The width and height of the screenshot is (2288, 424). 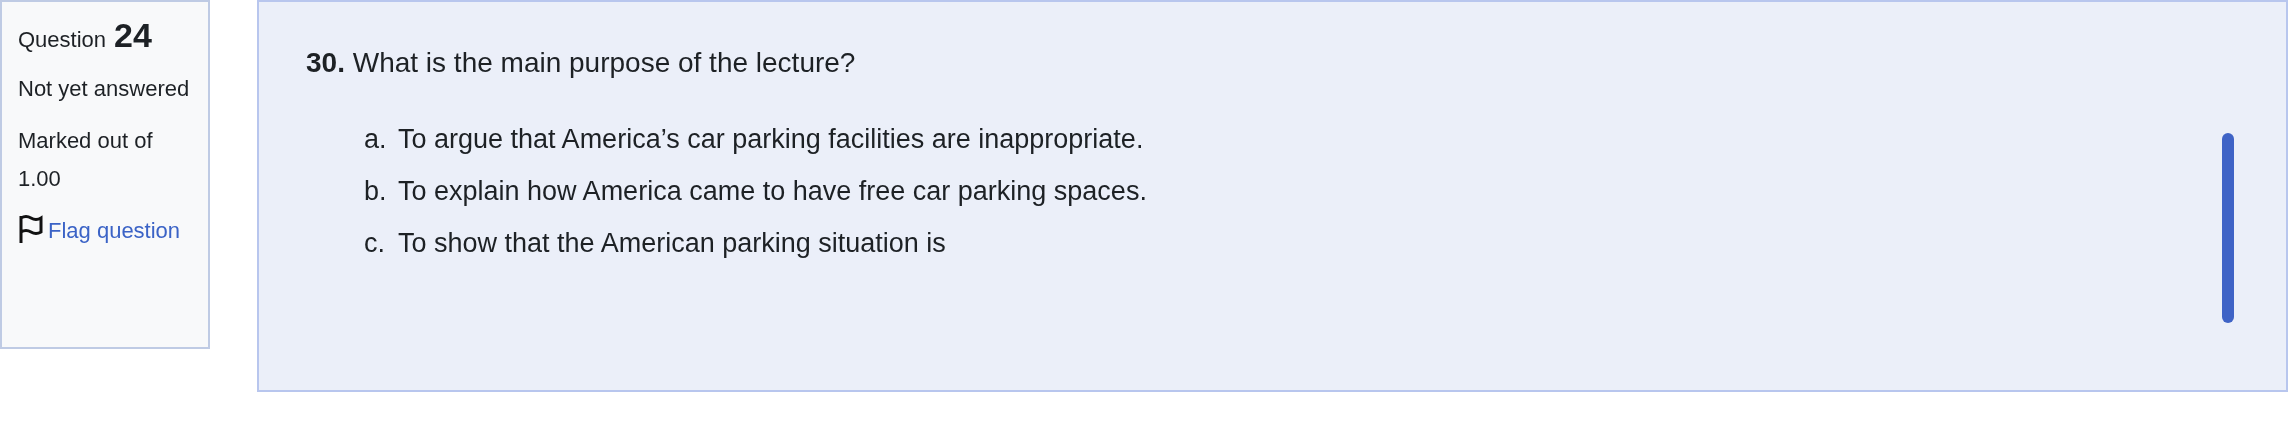 What do you see at coordinates (1293, 139) in the screenshot?
I see `answer-option: a. To argue that America’s car parking facilities are inappropriate.` at bounding box center [1293, 139].